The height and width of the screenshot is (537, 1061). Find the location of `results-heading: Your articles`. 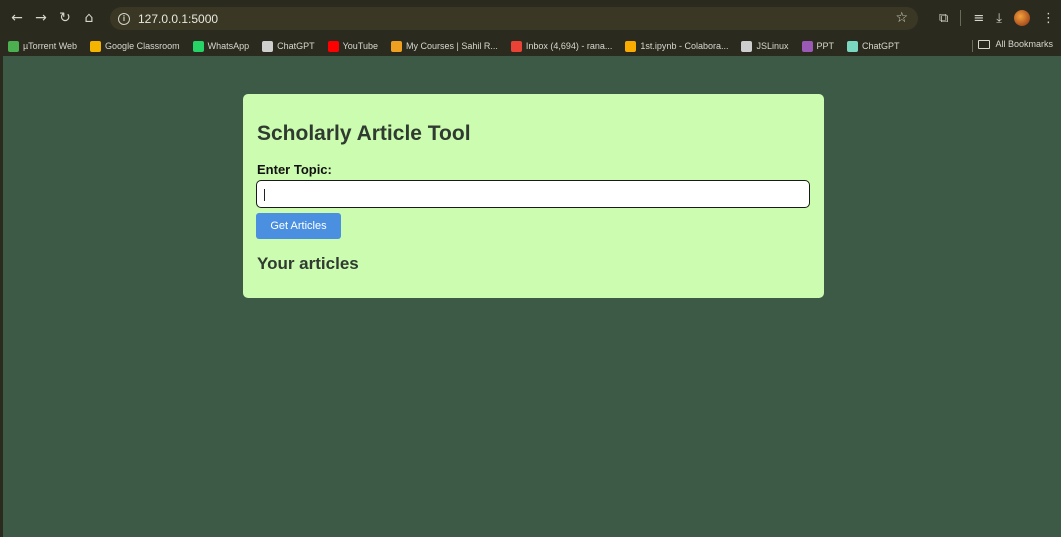

results-heading: Your articles is located at coordinates (308, 263).